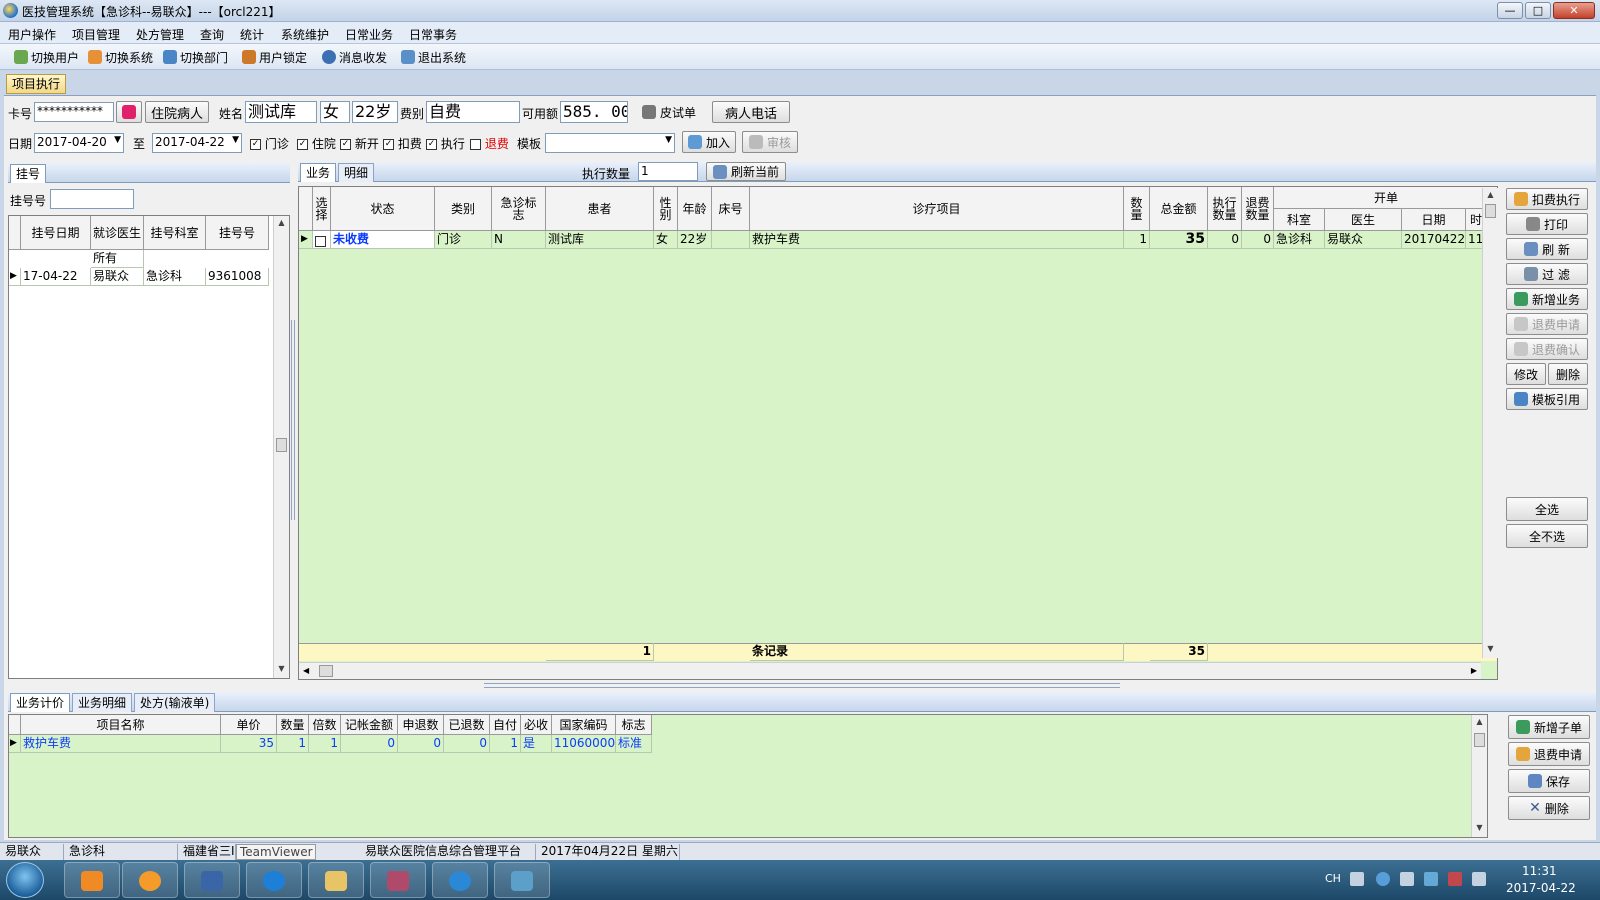 The width and height of the screenshot is (1600, 900). What do you see at coordinates (274, 880) in the screenshot?
I see `taskbar-app-teamviewer` at bounding box center [274, 880].